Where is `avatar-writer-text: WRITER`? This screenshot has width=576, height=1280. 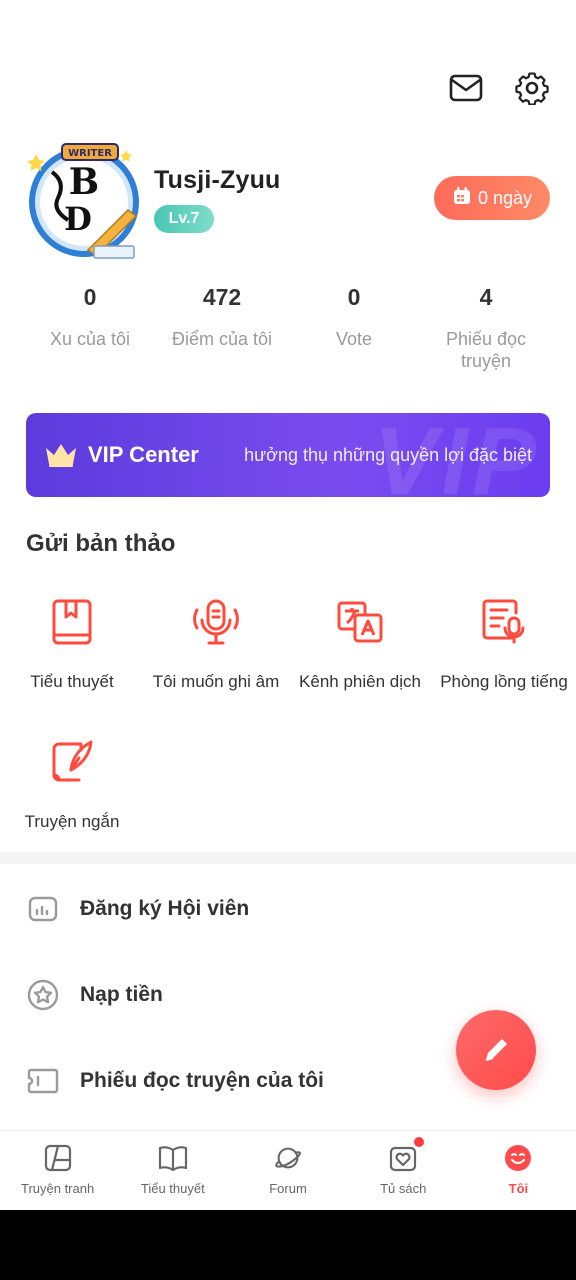
avatar-writer-text: WRITER is located at coordinates (90, 153).